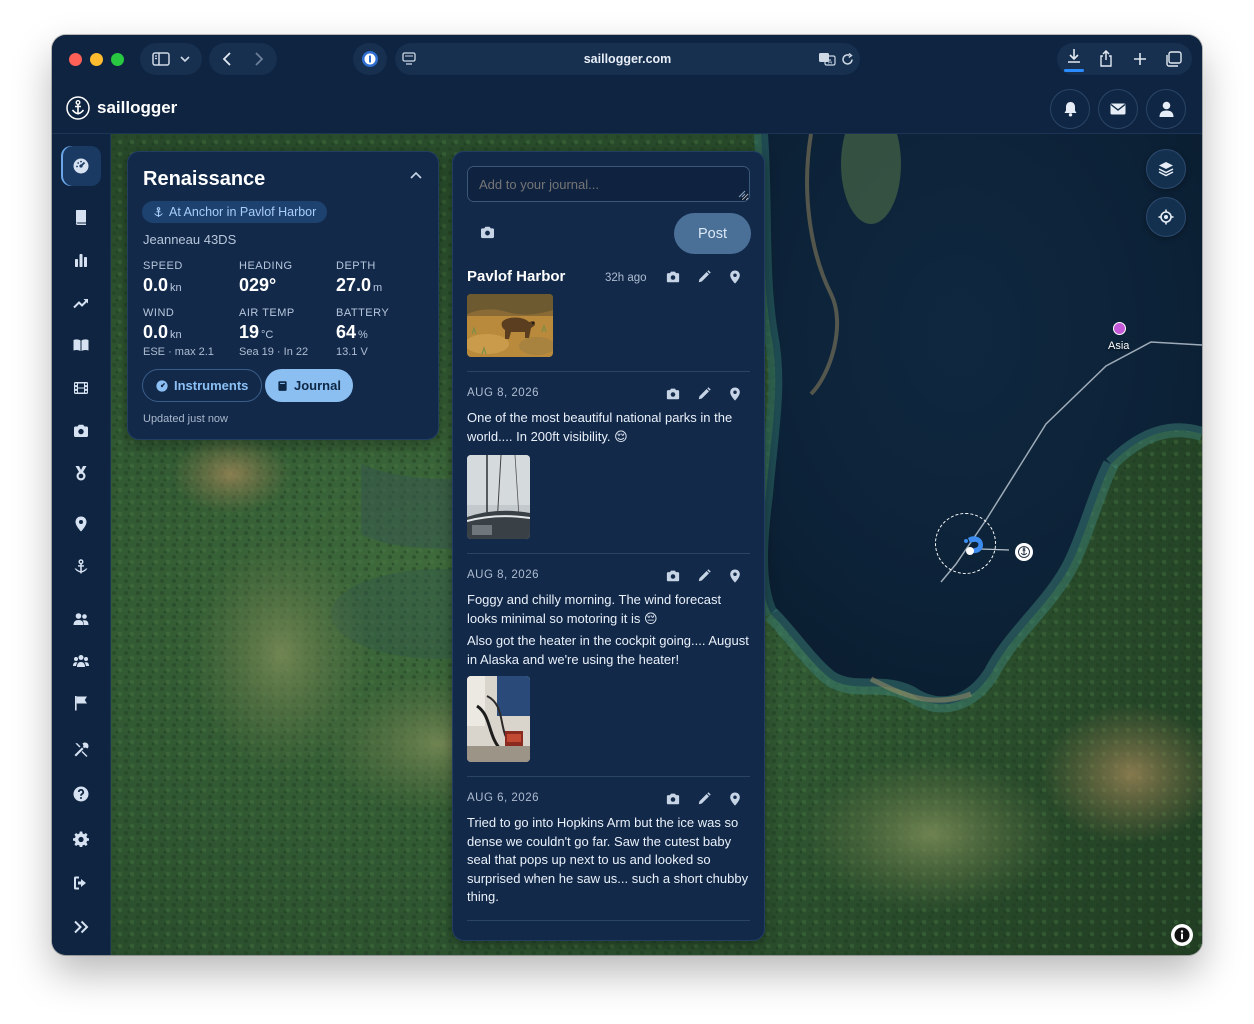 This screenshot has height=1024, width=1254. I want to click on sidebar-item-photos, so click(81, 431).